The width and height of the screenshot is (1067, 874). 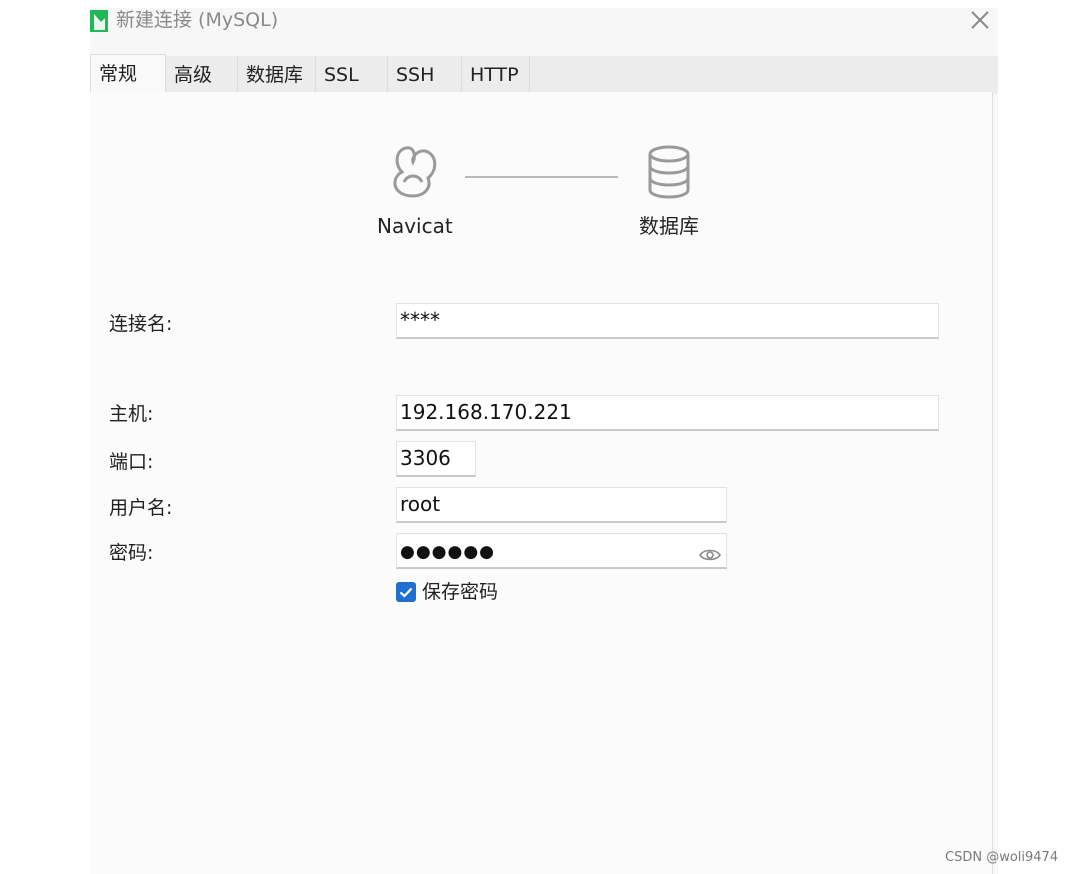 I want to click on checkmark-icon, so click(x=406, y=592).